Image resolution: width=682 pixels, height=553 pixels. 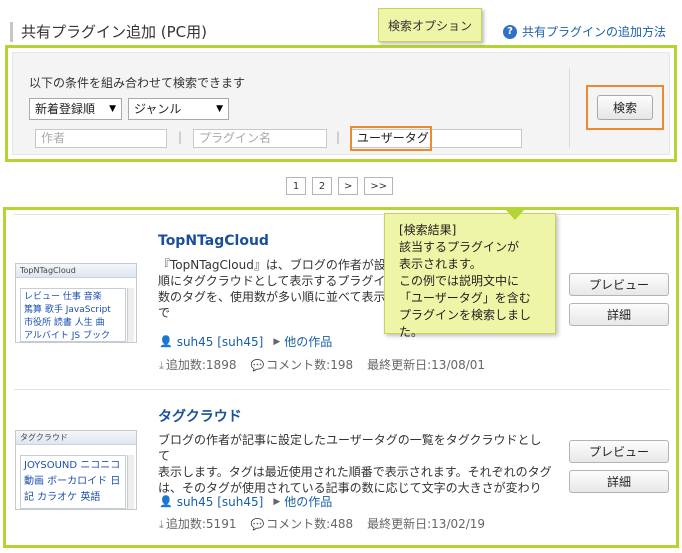 I want to click on thumbnail-line: 篤算 歌手 JavaScript, so click(x=67, y=310).